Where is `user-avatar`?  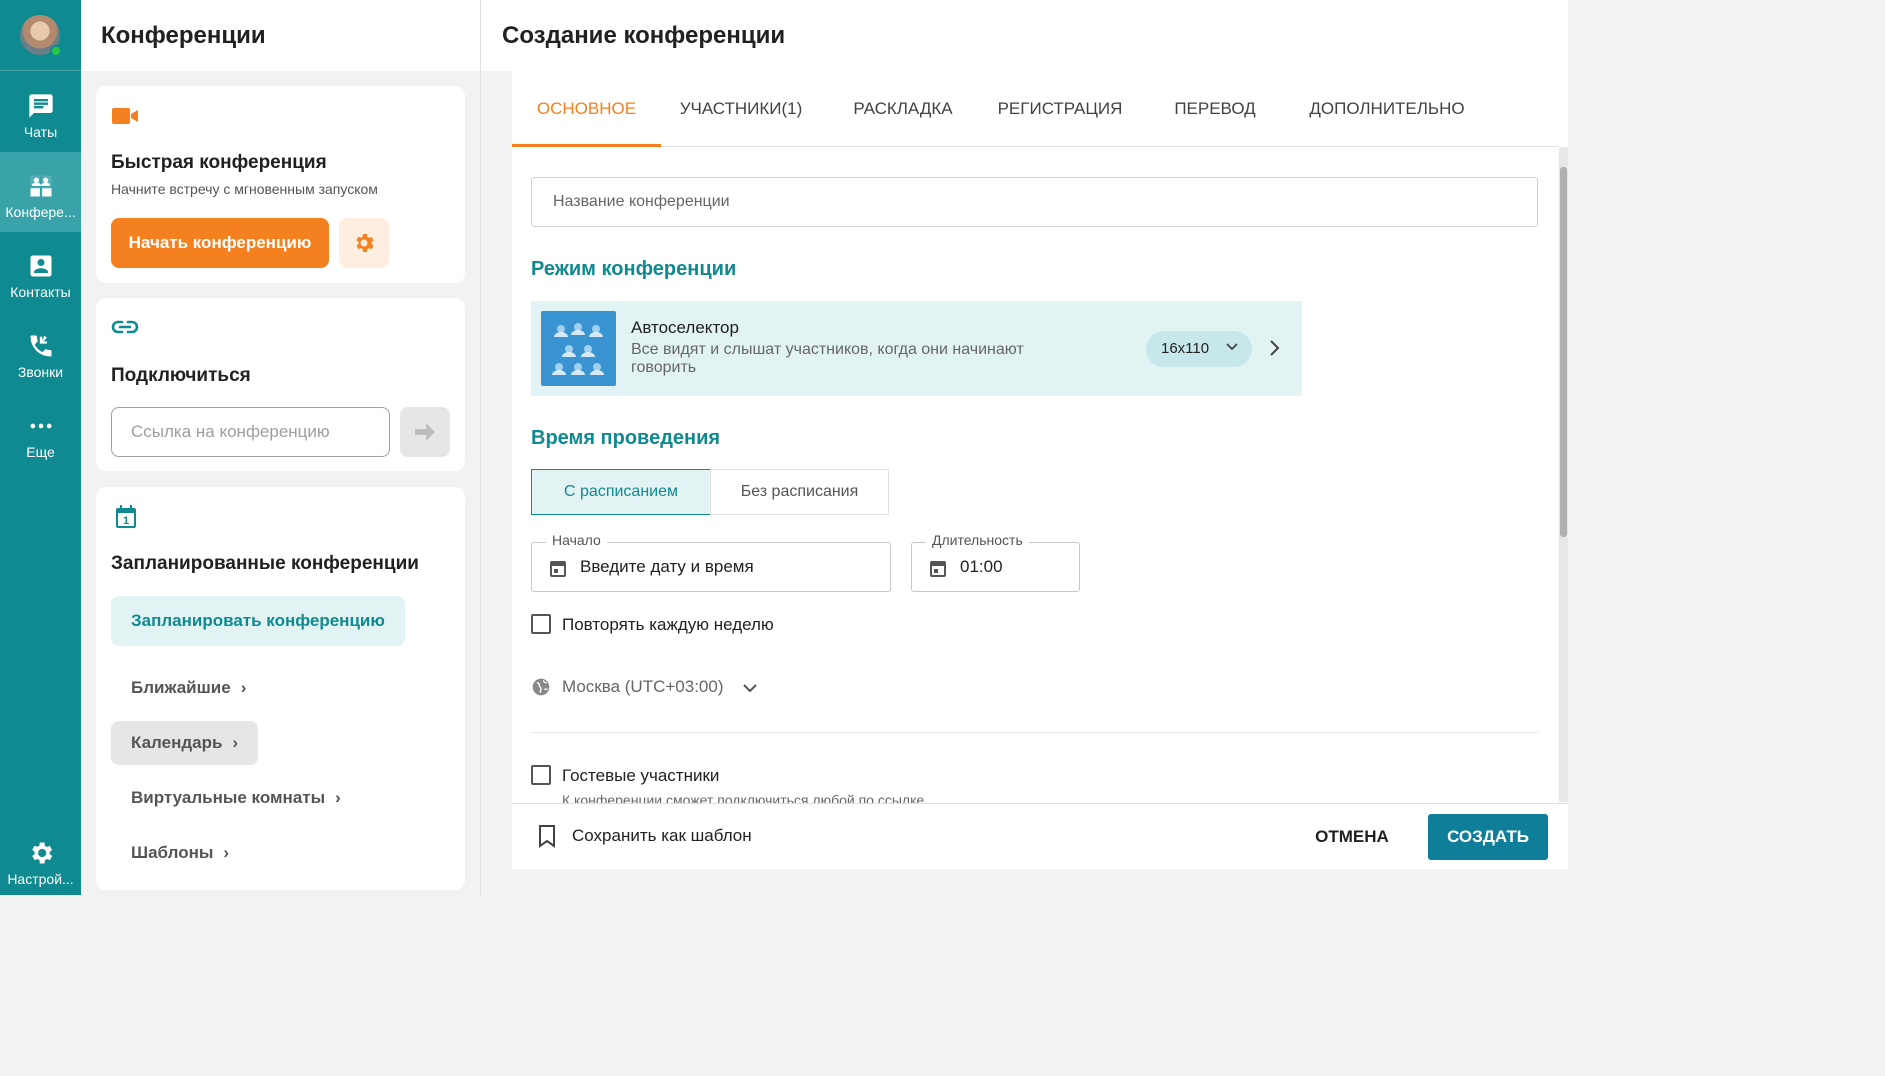 user-avatar is located at coordinates (41, 36).